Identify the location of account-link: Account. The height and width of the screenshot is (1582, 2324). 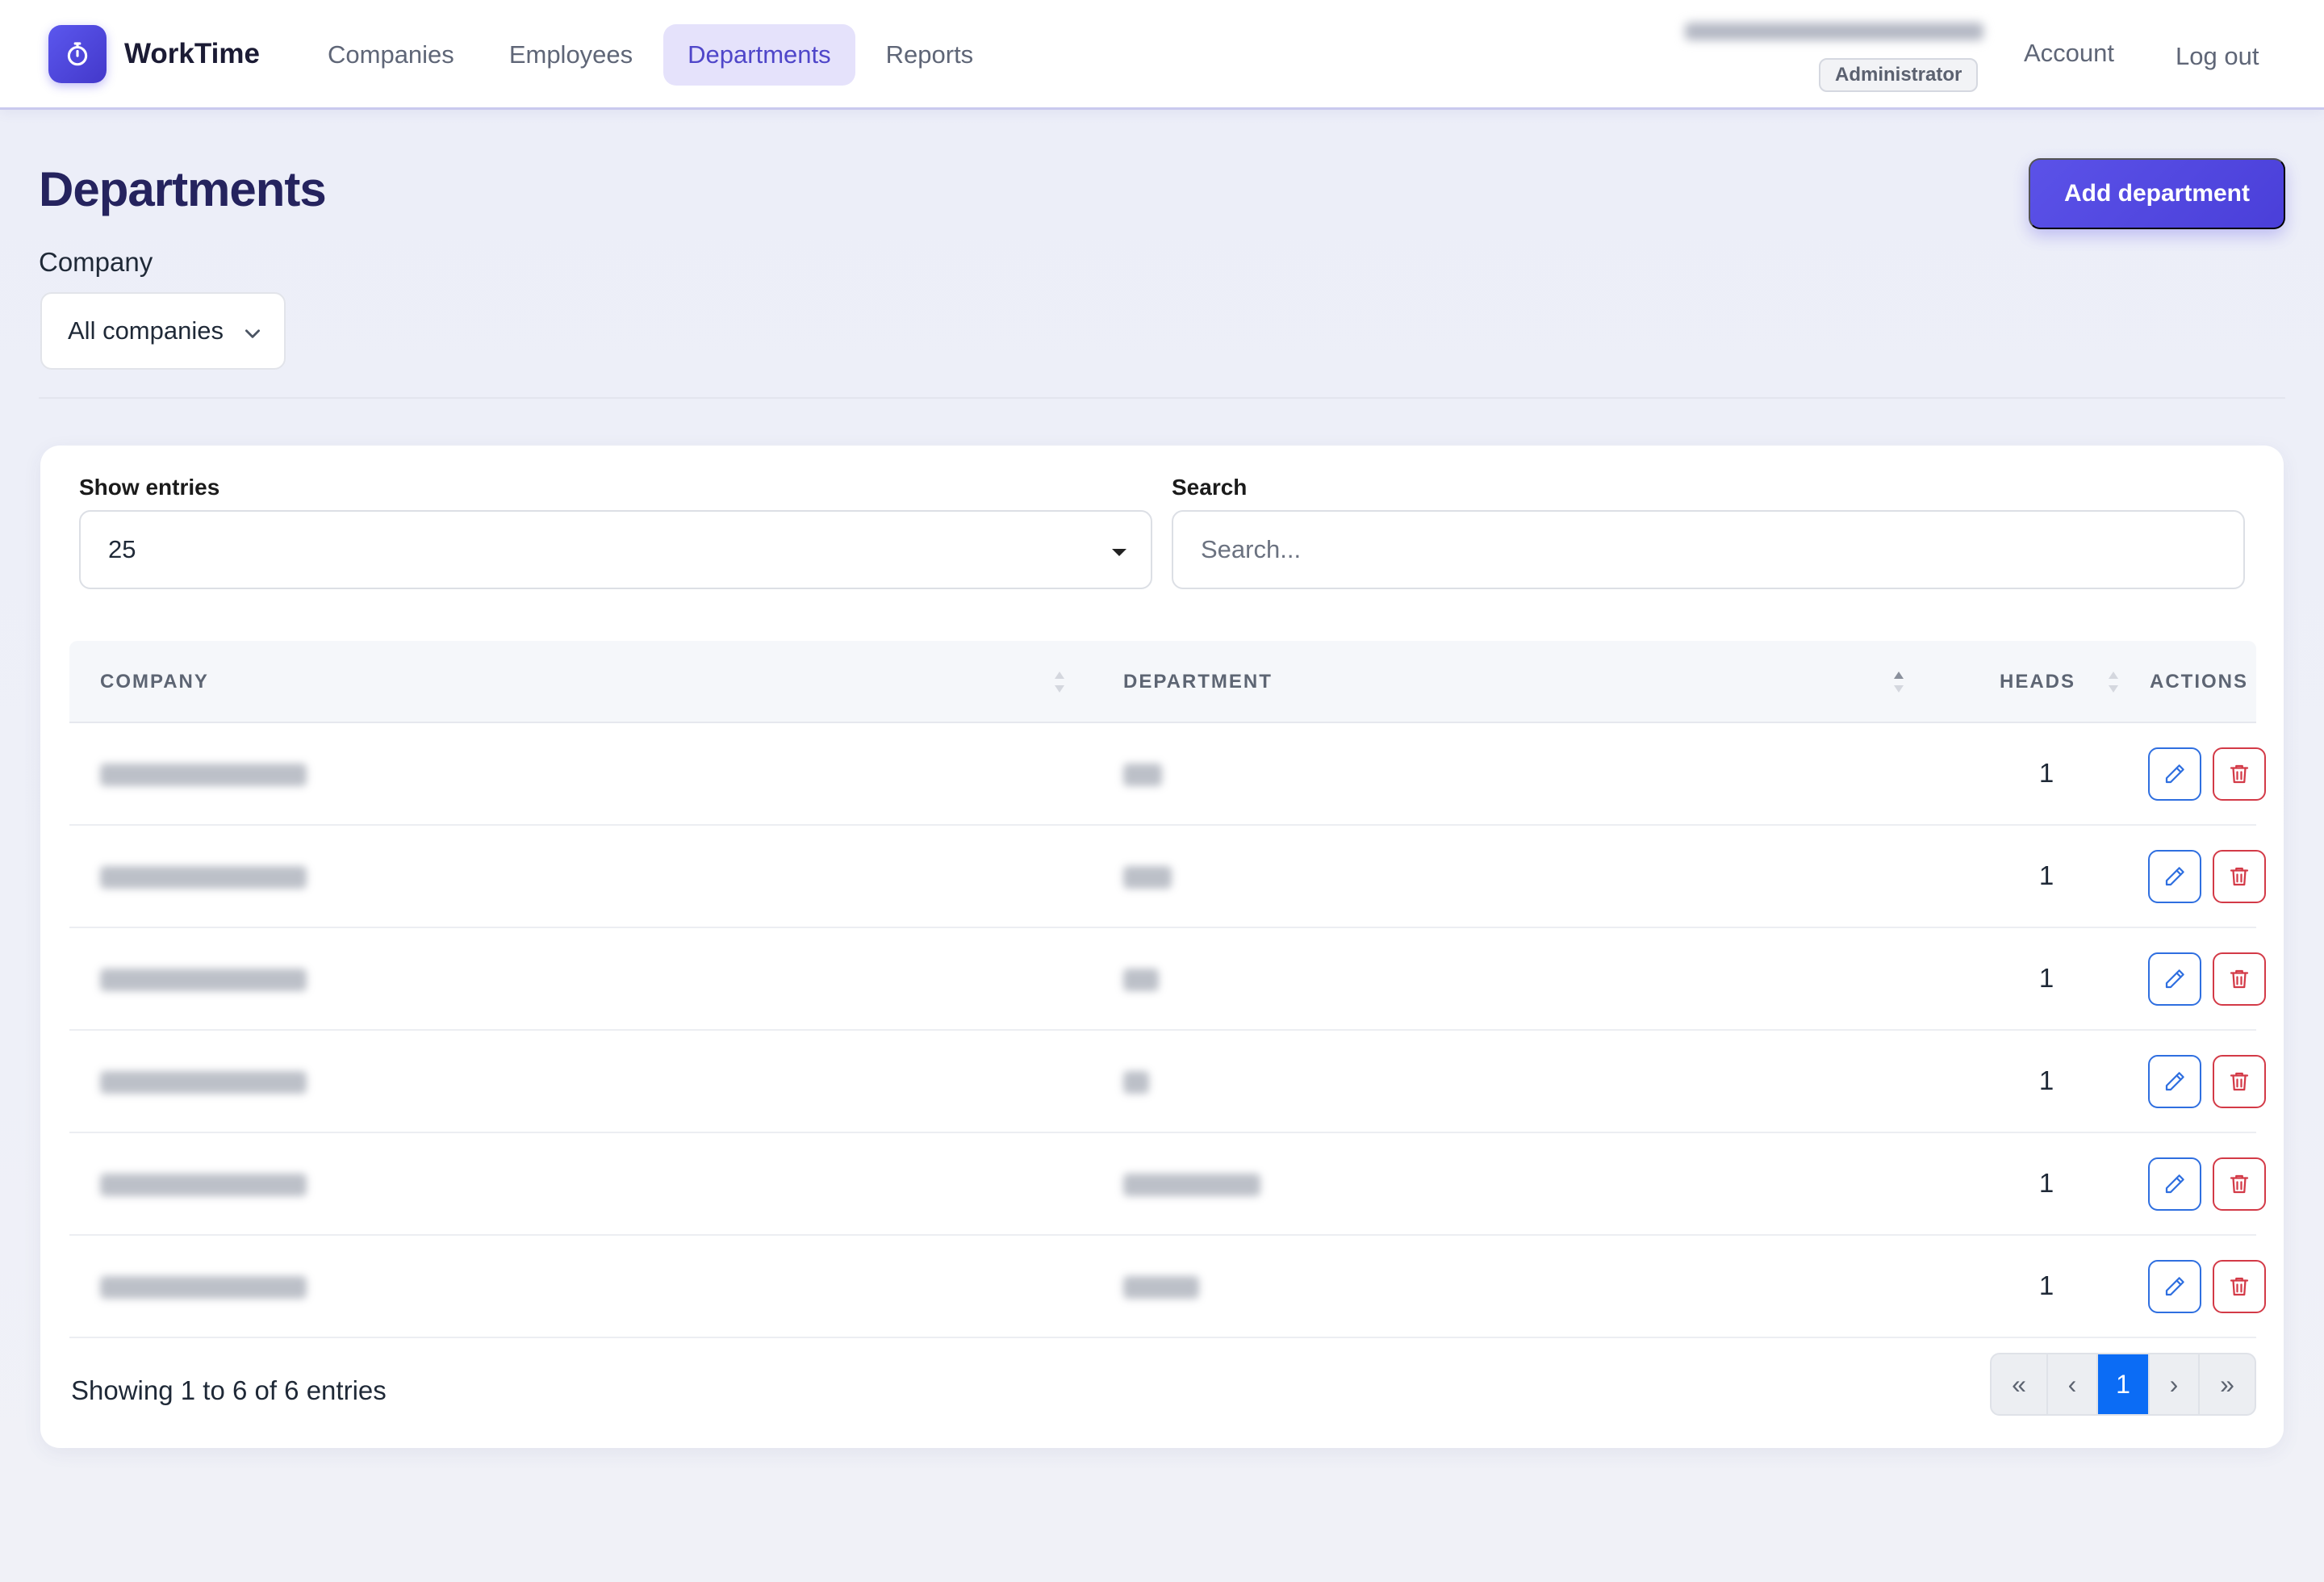
(2069, 53).